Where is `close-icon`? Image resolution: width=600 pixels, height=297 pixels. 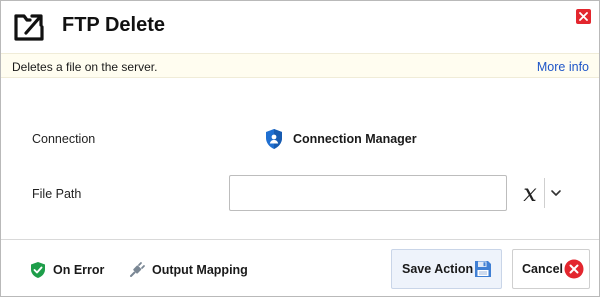 close-icon is located at coordinates (583, 16).